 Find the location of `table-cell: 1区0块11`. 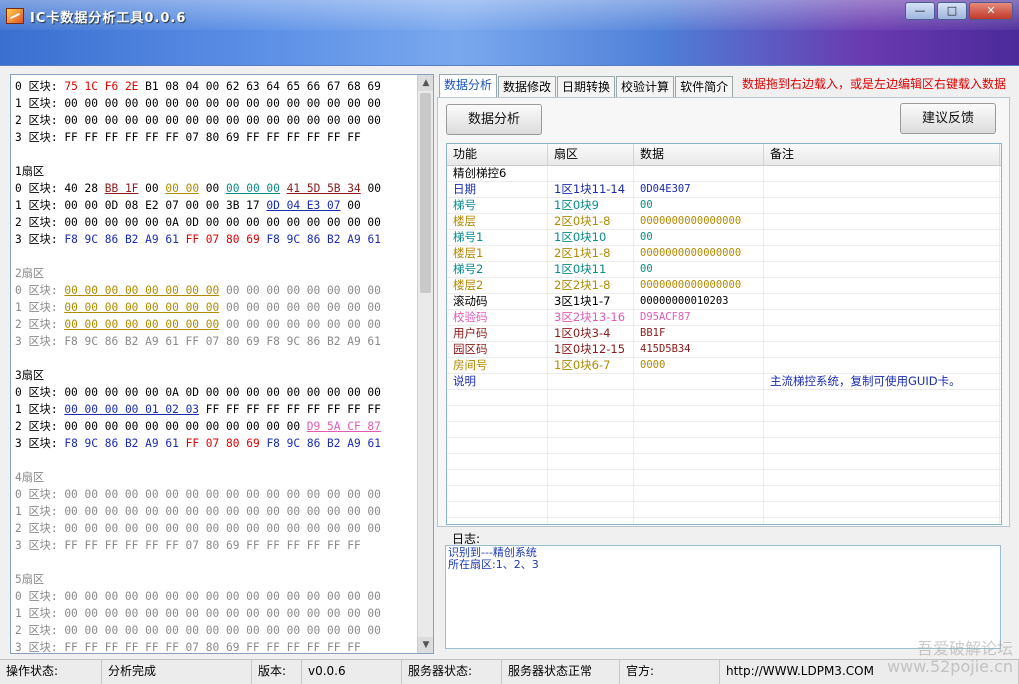

table-cell: 1区0块11 is located at coordinates (591, 269).